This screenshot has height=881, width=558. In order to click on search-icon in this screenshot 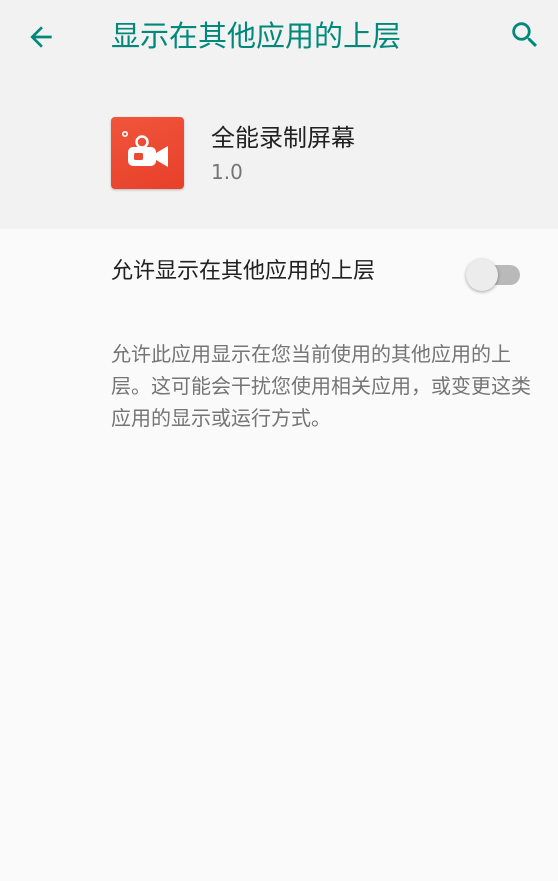, I will do `click(525, 35)`.